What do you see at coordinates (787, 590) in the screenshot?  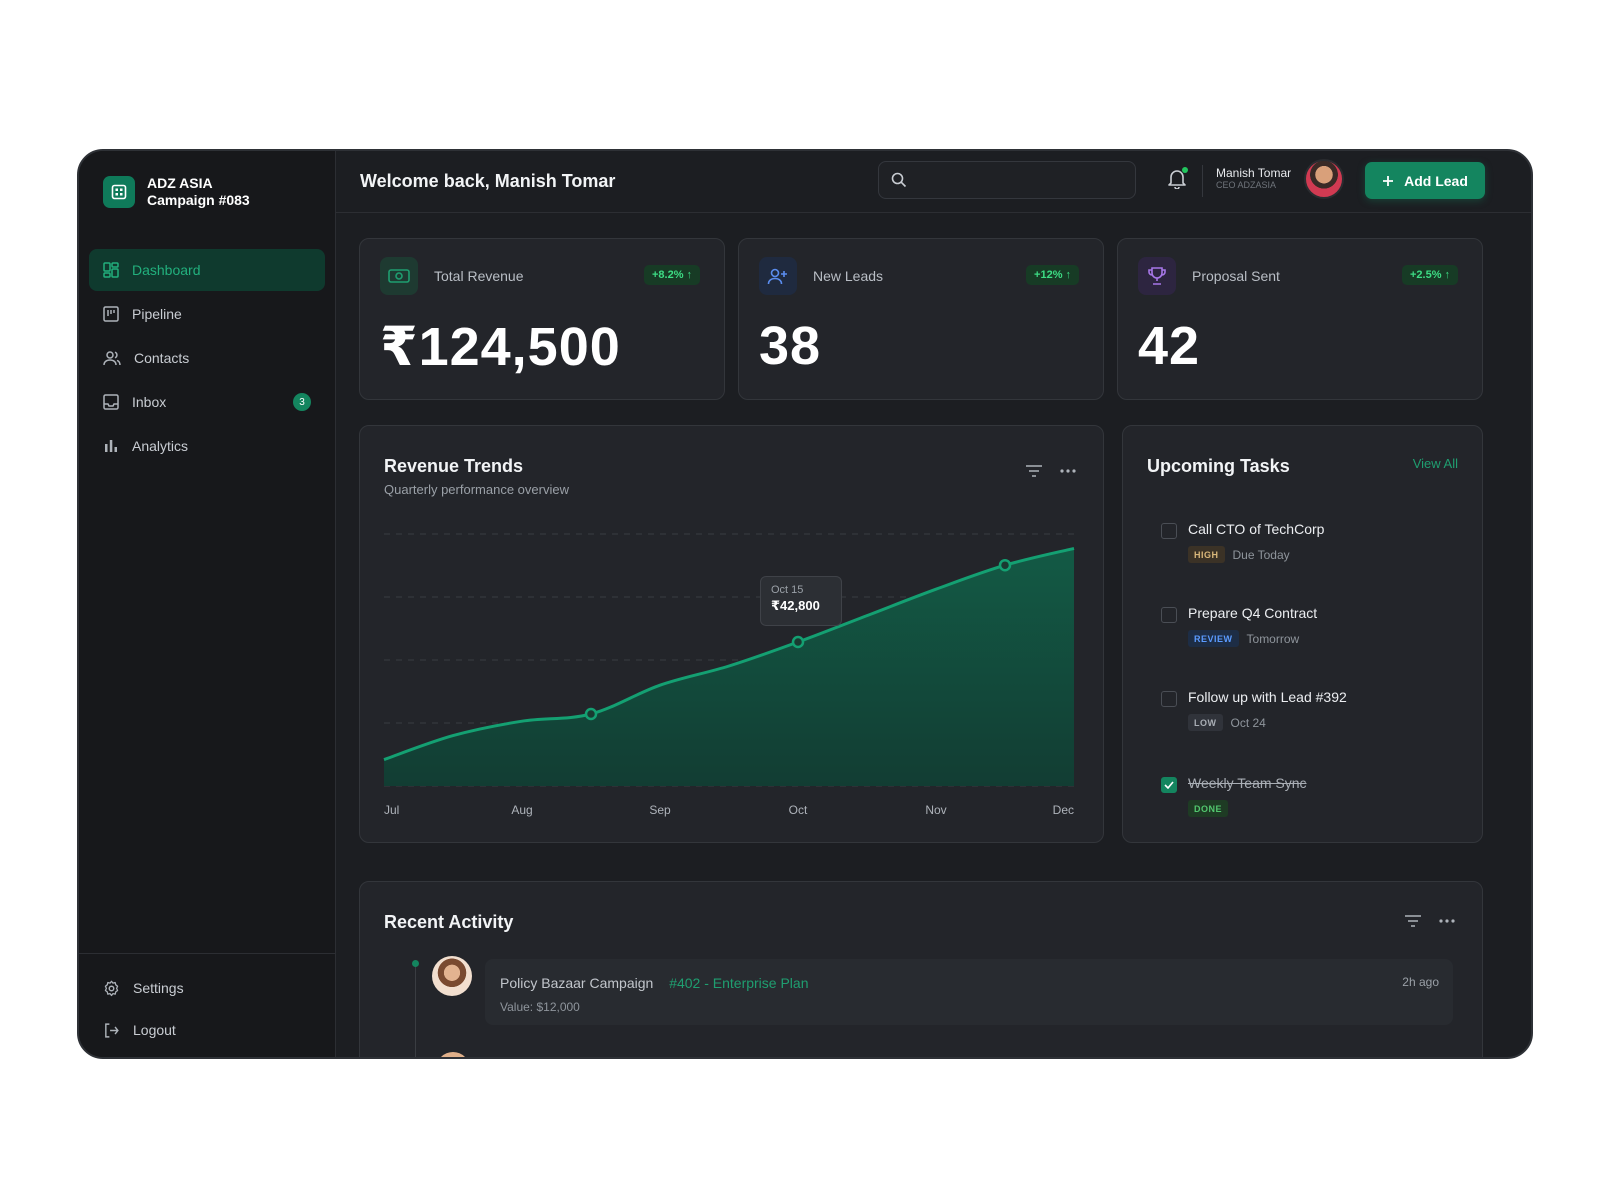 I see `tooltip-date: Oct 15` at bounding box center [787, 590].